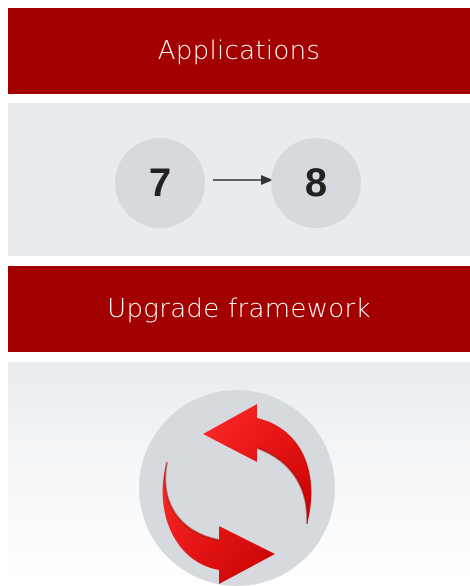 This screenshot has height=586, width=470. What do you see at coordinates (237, 494) in the screenshot?
I see `sync-arrows-icon` at bounding box center [237, 494].